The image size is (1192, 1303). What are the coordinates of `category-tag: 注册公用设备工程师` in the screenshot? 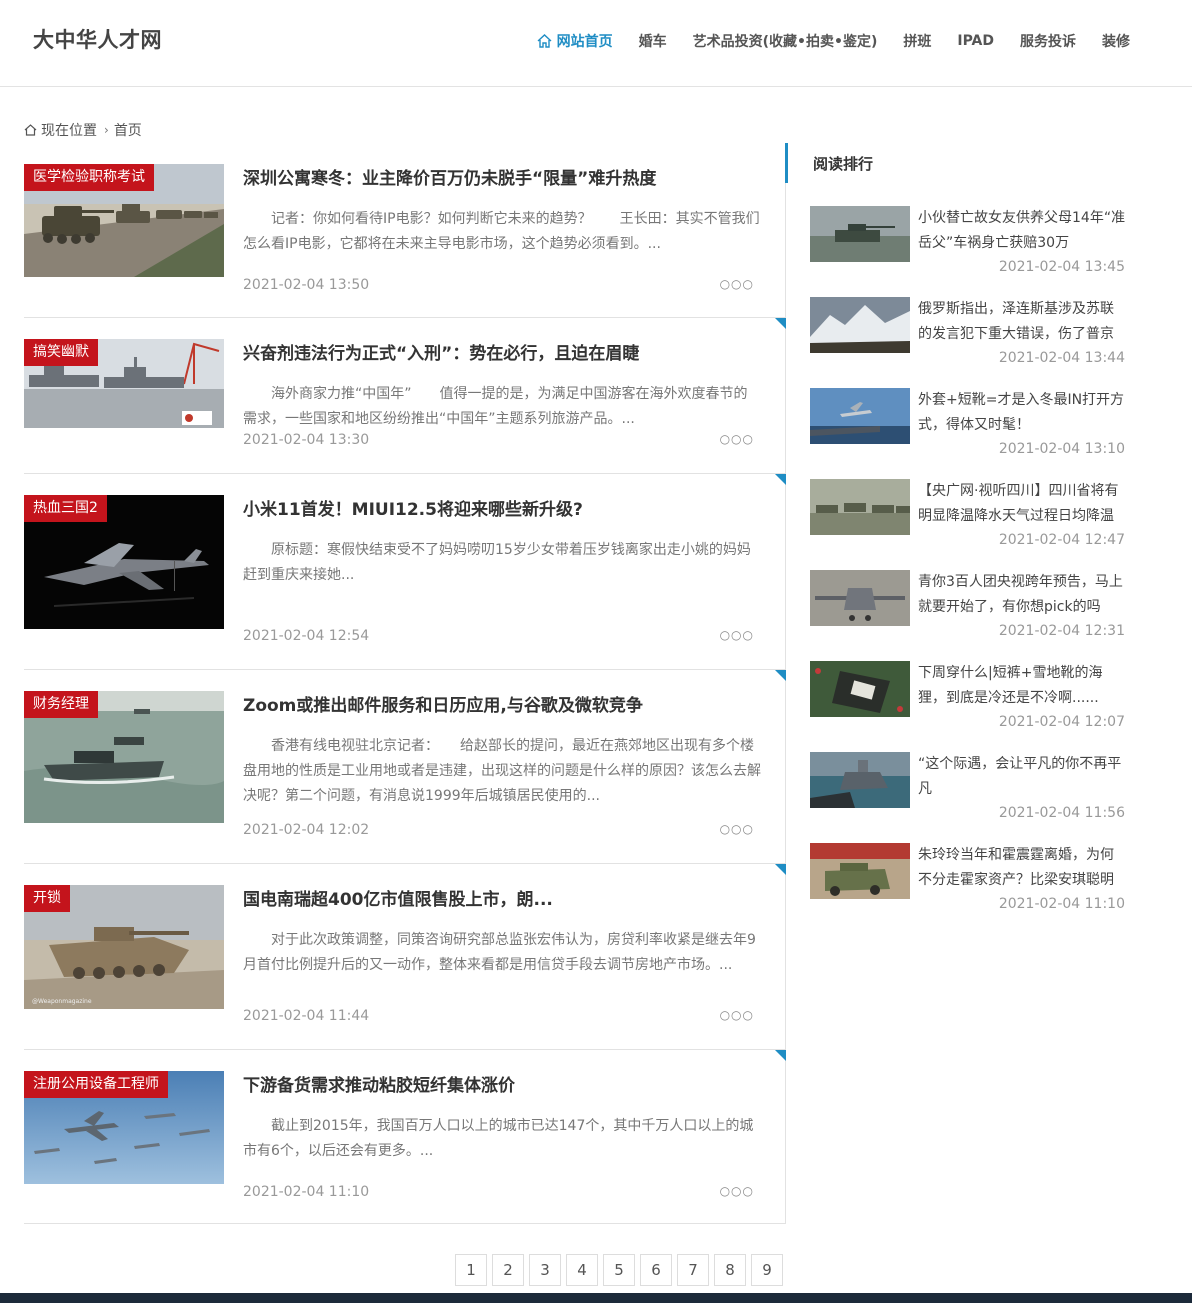 It's located at (96, 1084).